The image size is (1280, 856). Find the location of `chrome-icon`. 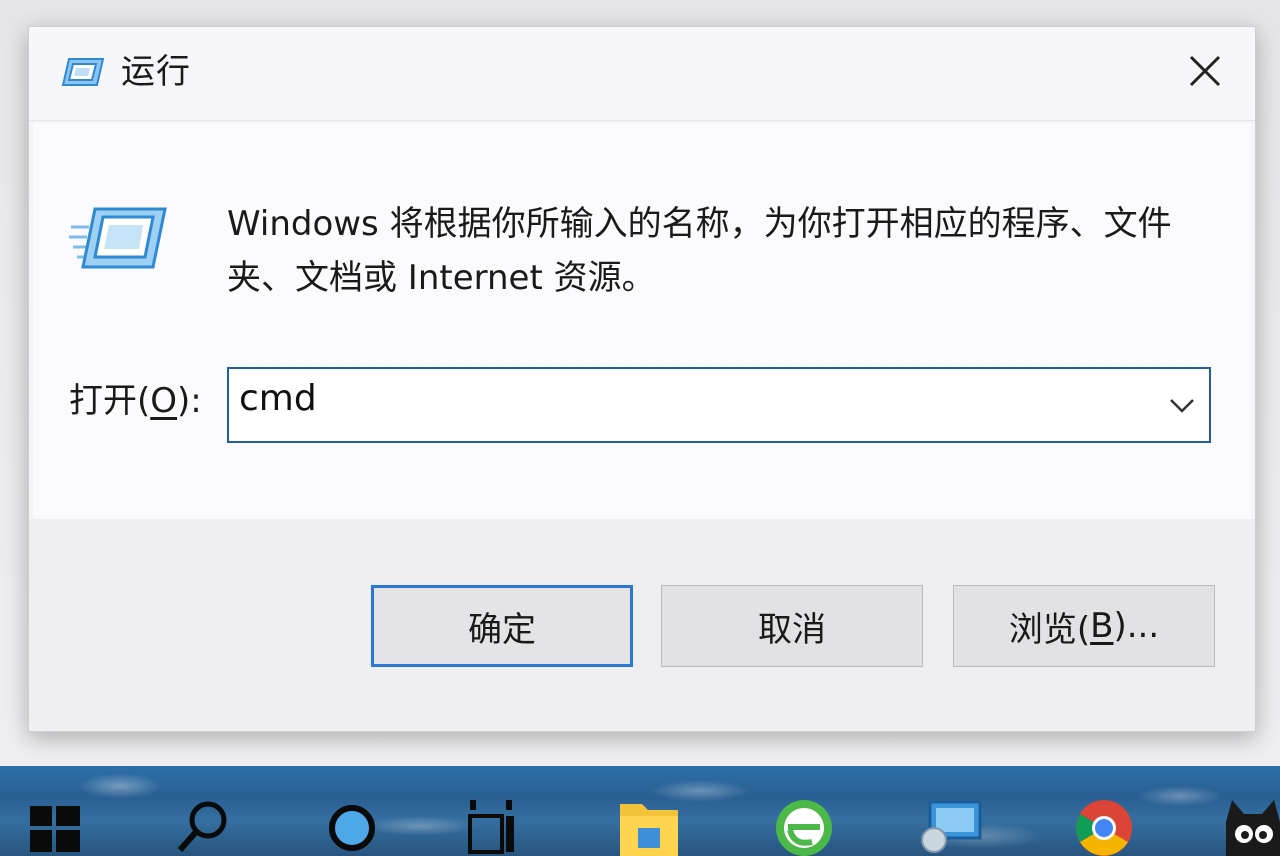

chrome-icon is located at coordinates (1103, 825).